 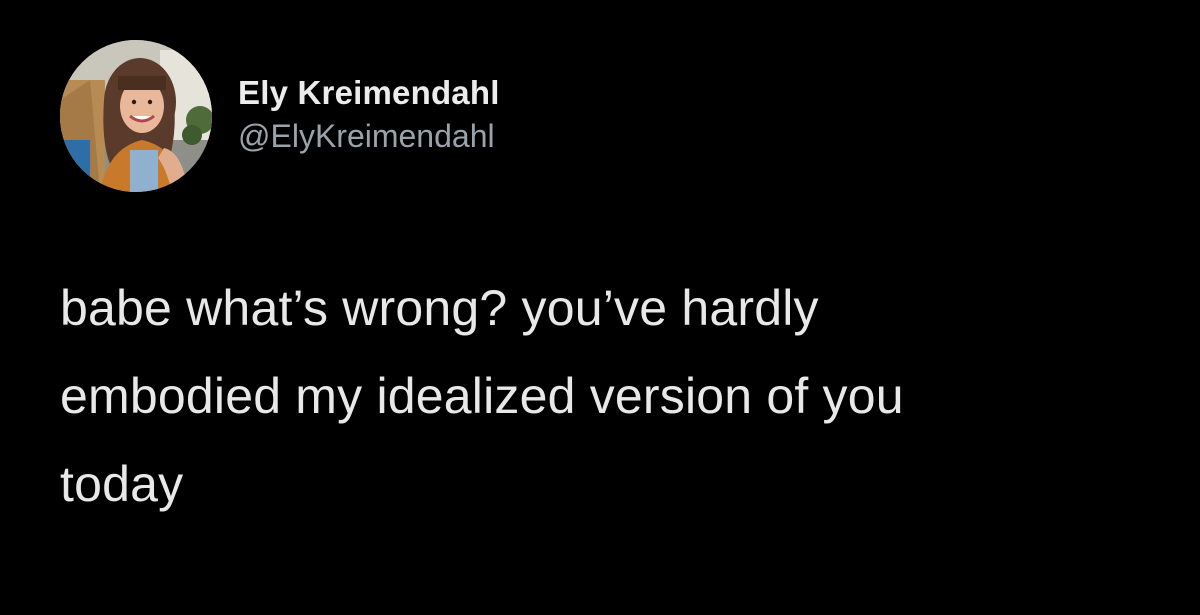 I want to click on tweet-text-line: babe what’s wrong? you’ve hardly, so click(x=439, y=308).